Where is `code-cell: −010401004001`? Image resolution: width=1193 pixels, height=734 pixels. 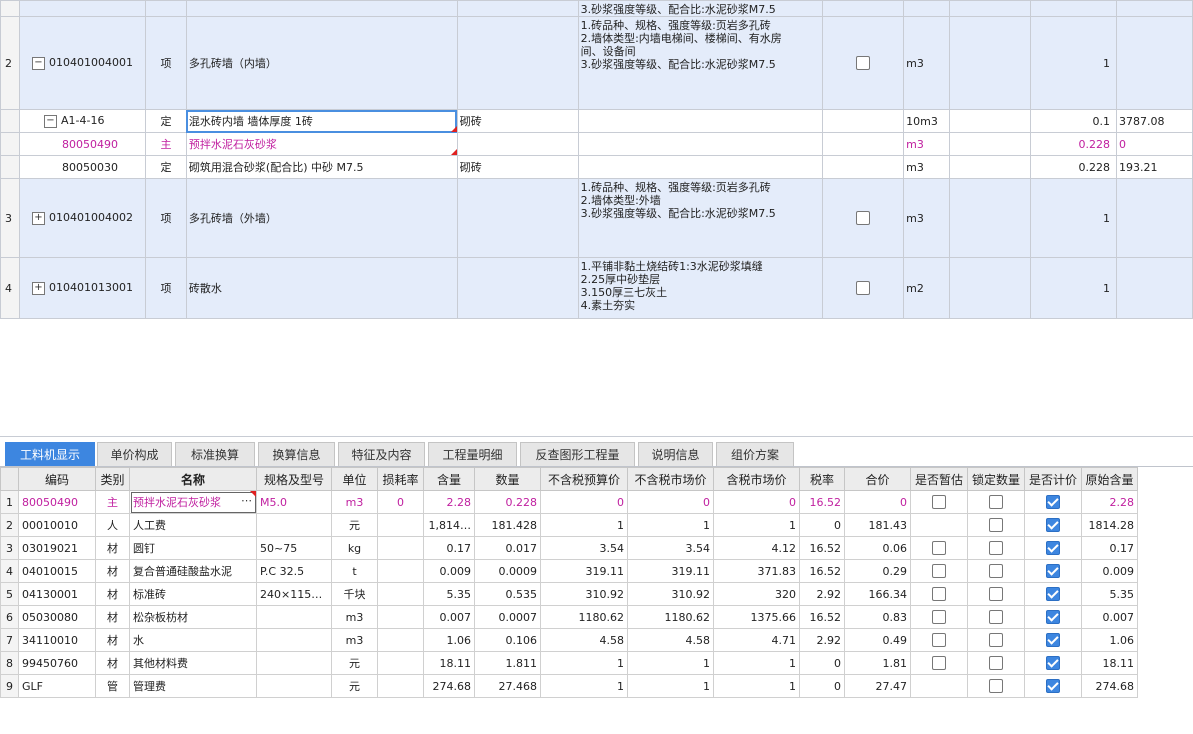
code-cell: −010401004001 is located at coordinates (82, 63).